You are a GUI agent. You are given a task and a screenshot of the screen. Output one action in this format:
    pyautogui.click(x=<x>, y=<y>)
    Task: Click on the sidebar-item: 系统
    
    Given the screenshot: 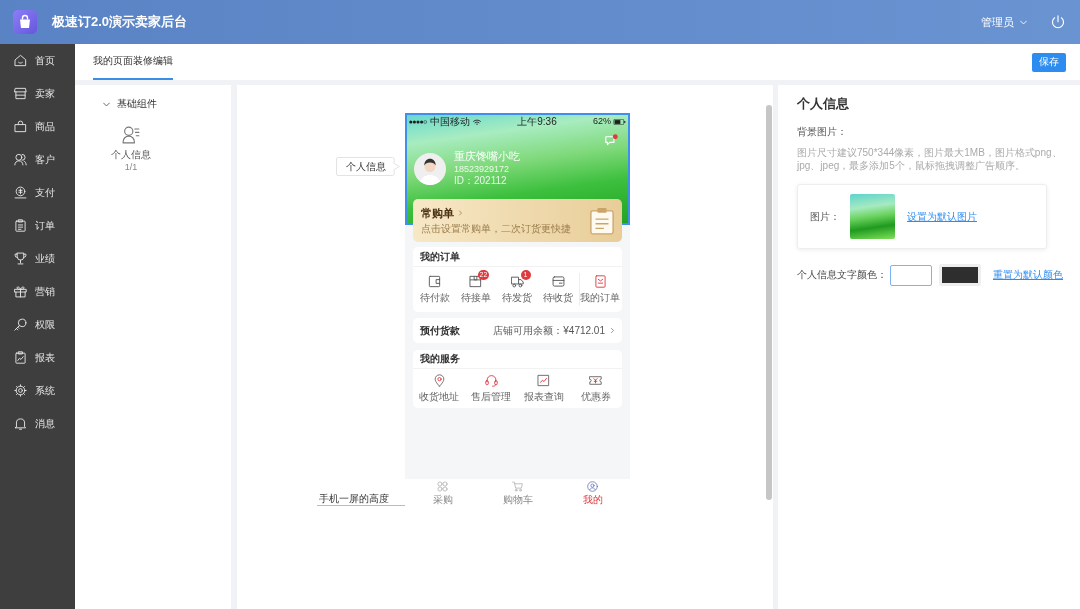 What is the action you would take?
    pyautogui.click(x=37, y=390)
    